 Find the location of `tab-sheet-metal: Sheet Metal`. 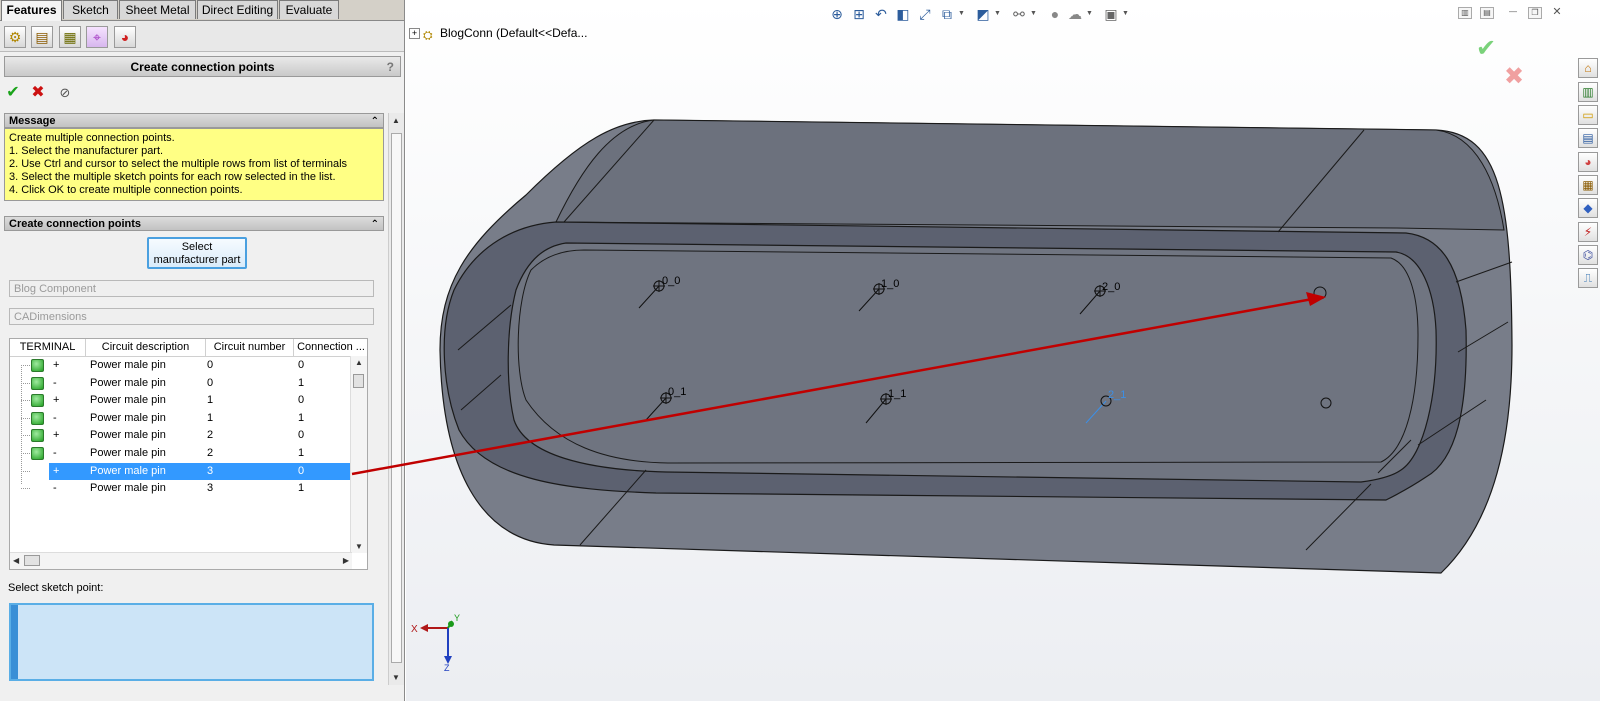

tab-sheet-metal: Sheet Metal is located at coordinates (157, 9).